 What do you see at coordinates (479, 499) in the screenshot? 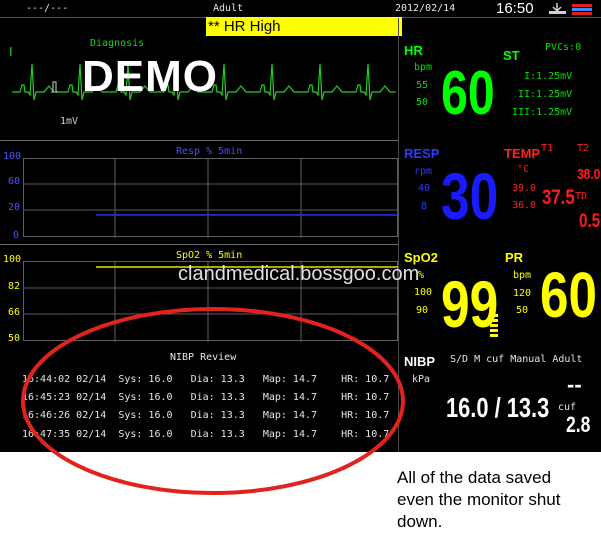
I see `caption-line: even the monitor shut` at bounding box center [479, 499].